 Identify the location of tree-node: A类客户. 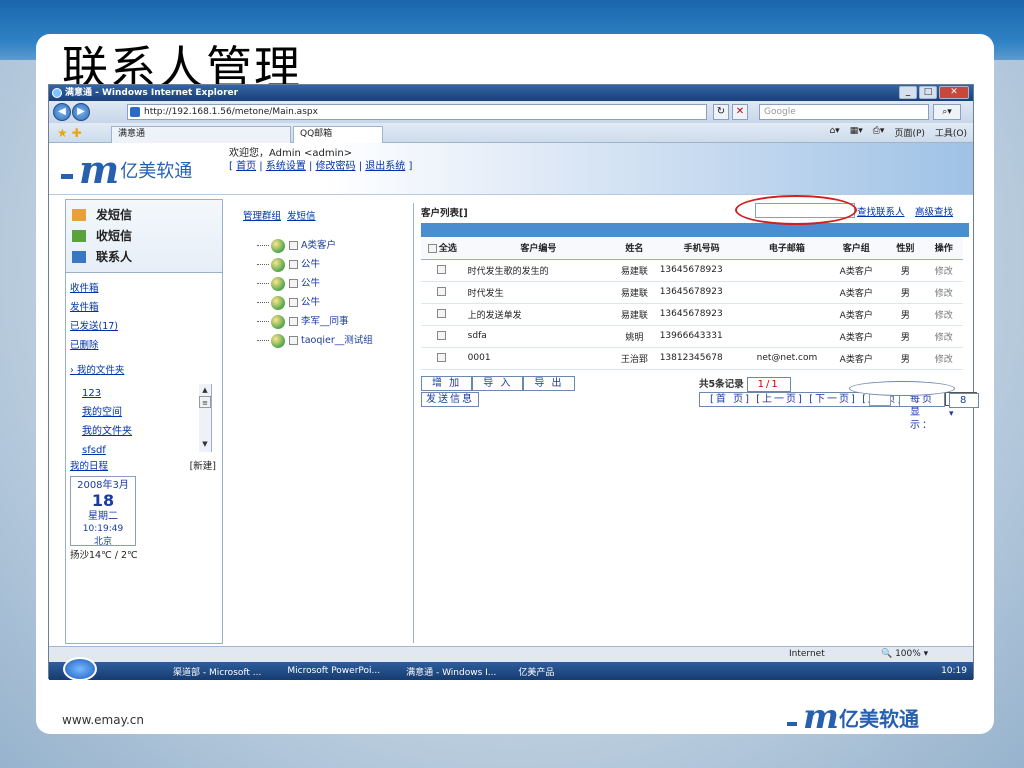
(315, 245).